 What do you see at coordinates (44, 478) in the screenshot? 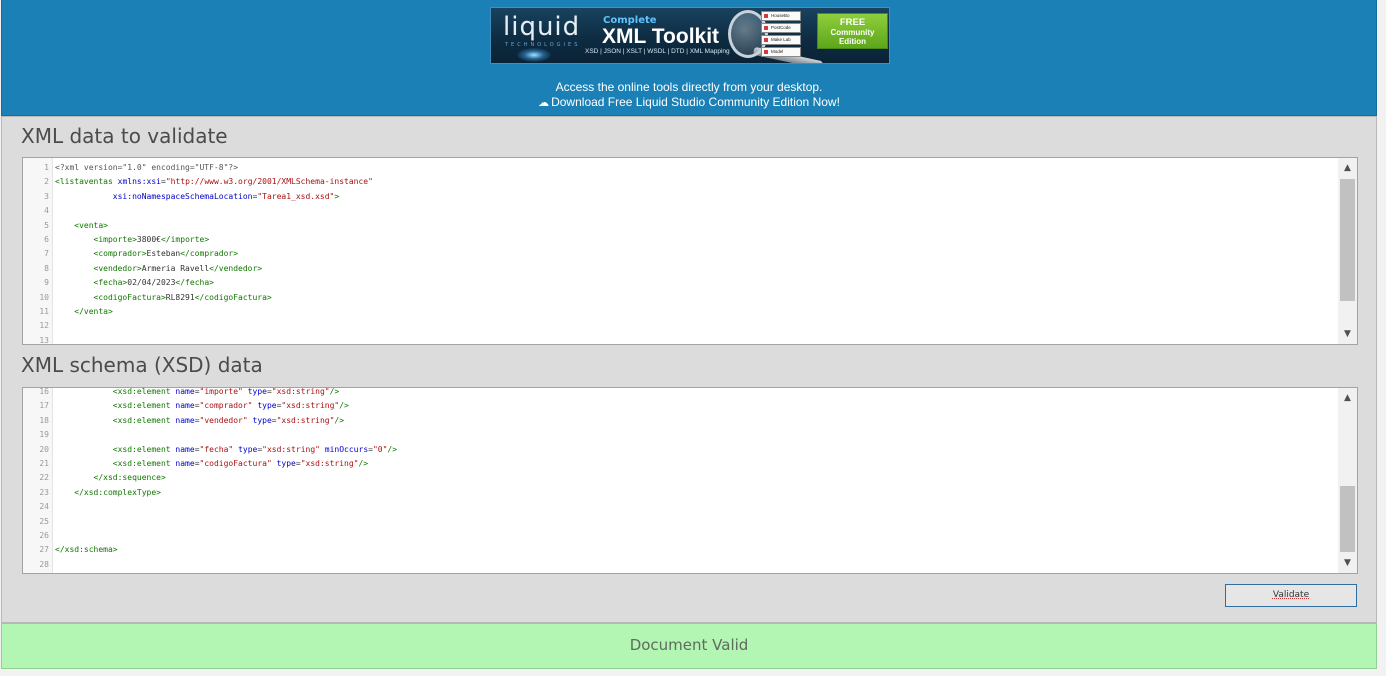
I see `line-number: 22` at bounding box center [44, 478].